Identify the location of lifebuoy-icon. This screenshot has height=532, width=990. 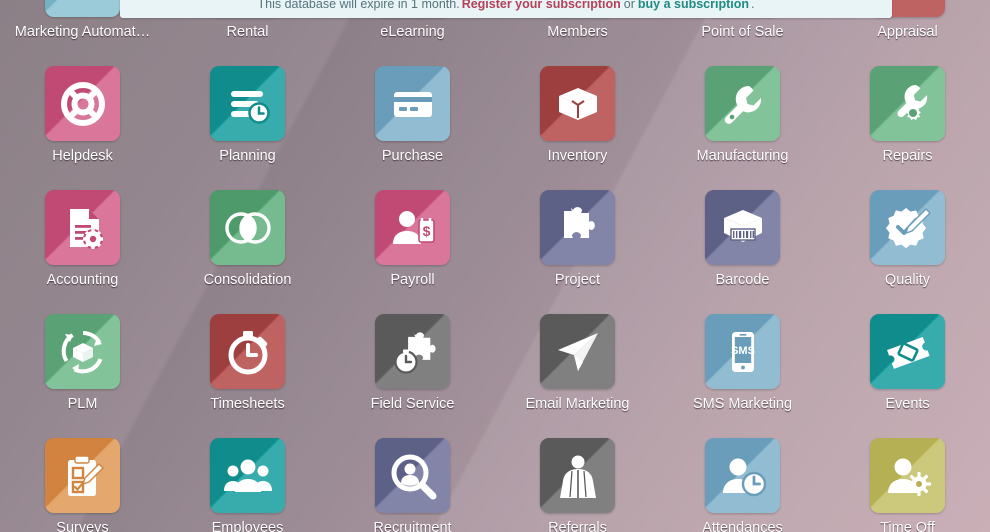
(82, 103).